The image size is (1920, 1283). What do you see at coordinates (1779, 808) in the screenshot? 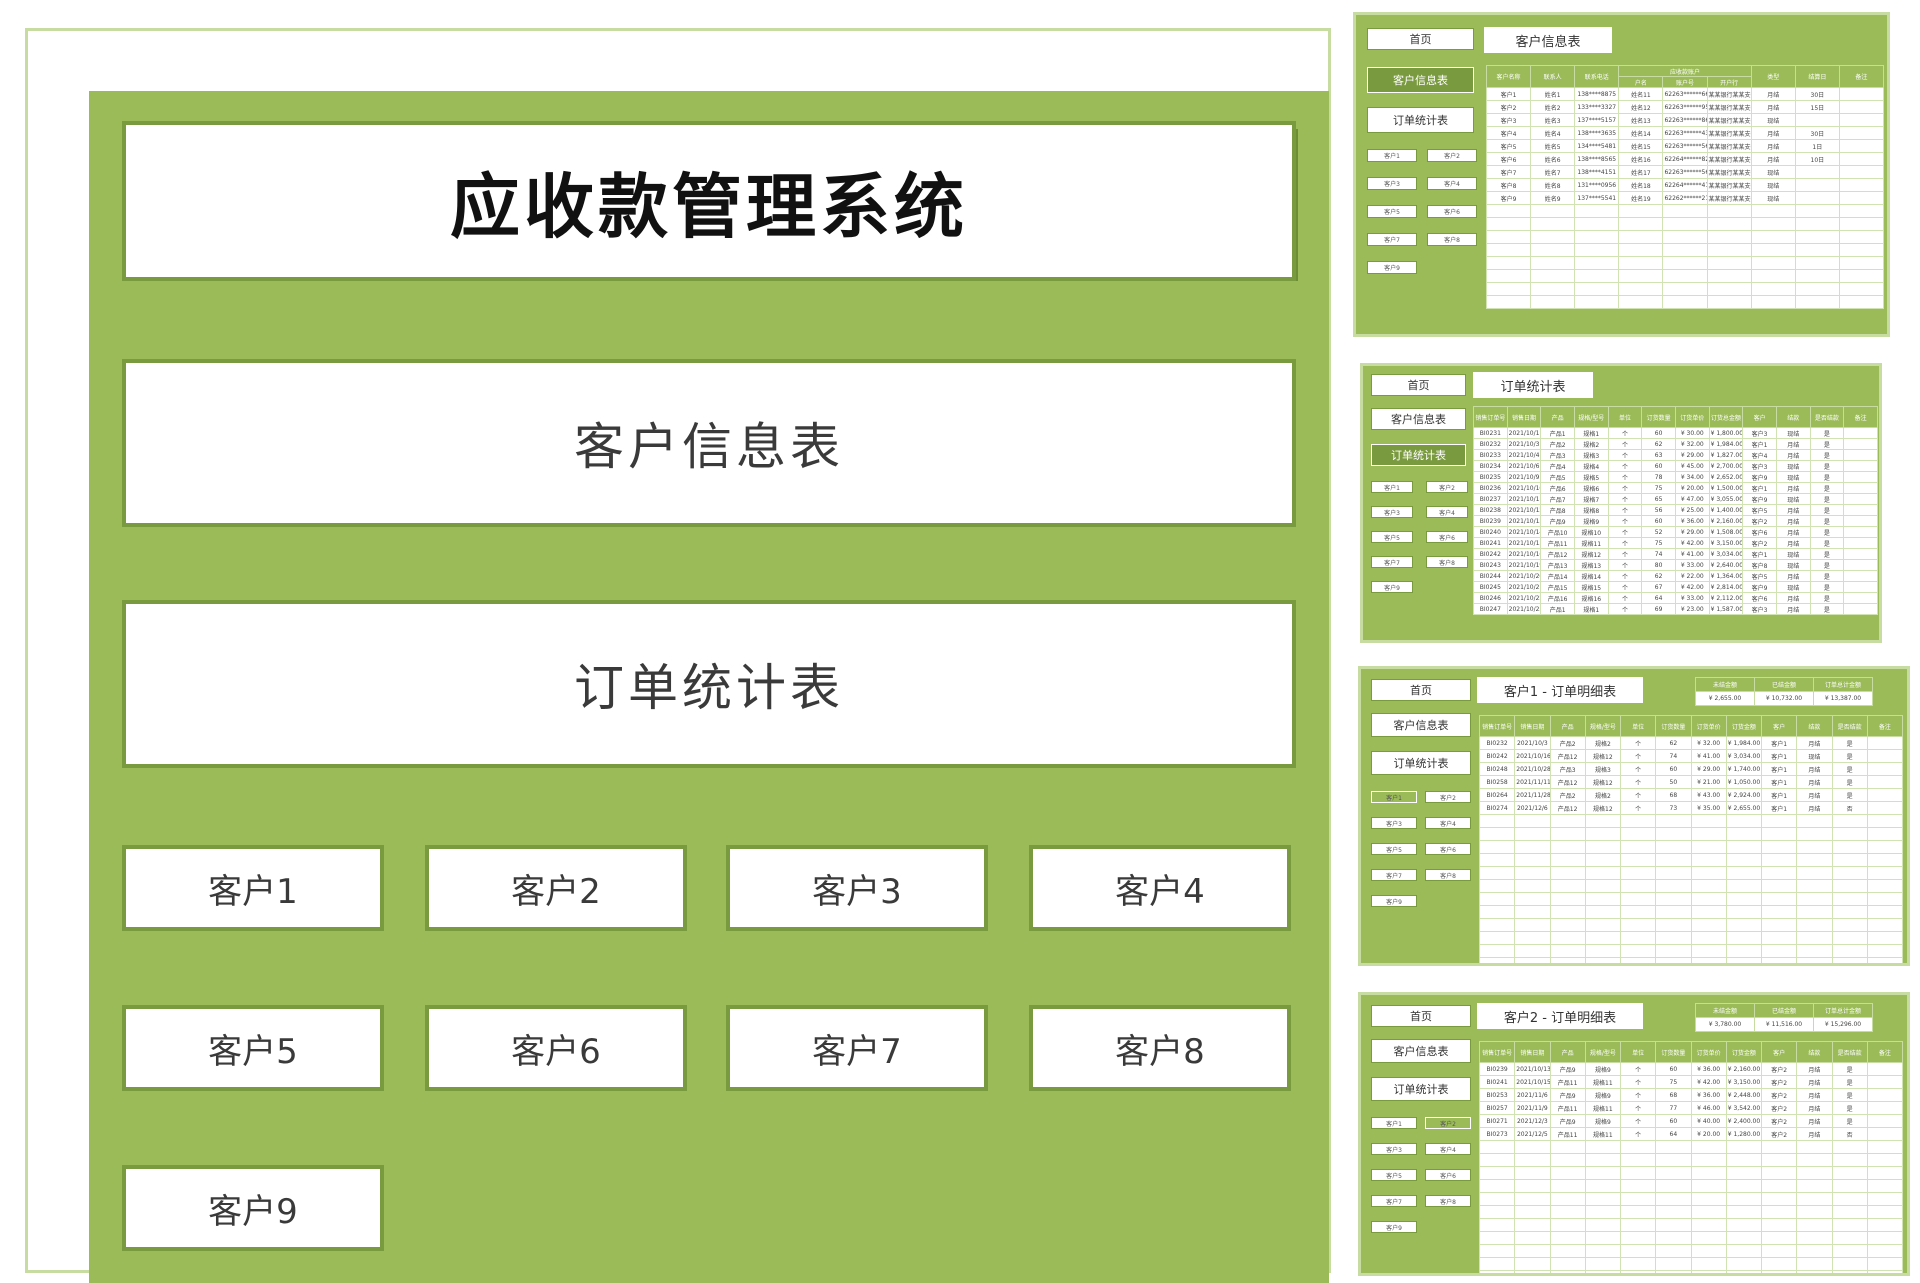
I see `table-cell: 客户1` at bounding box center [1779, 808].